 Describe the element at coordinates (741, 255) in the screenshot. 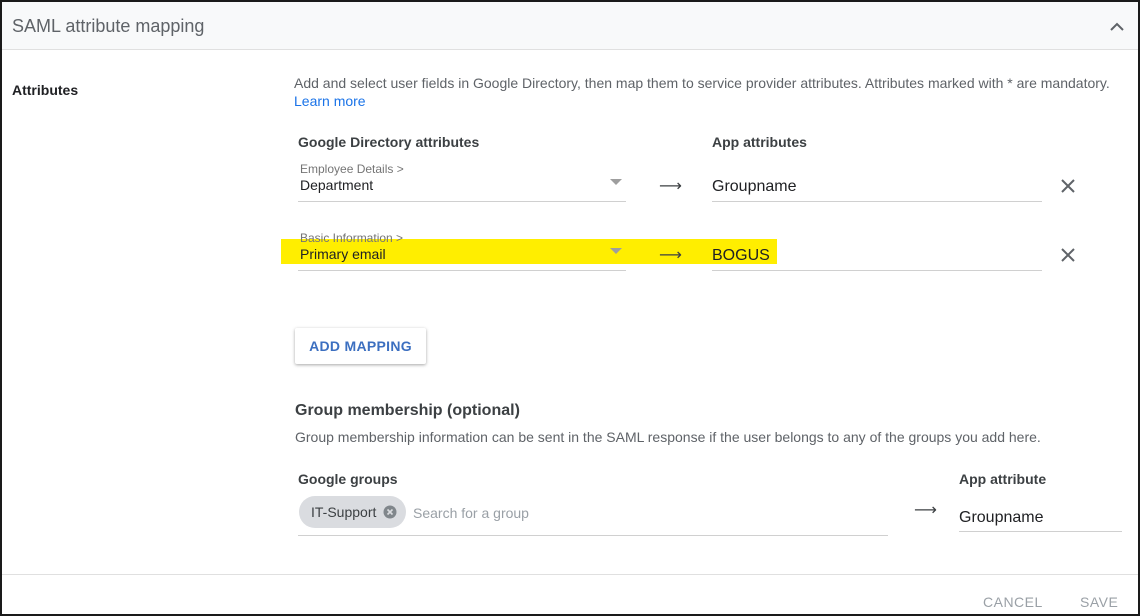

I see `app-attribute-value: BOGUS` at that location.